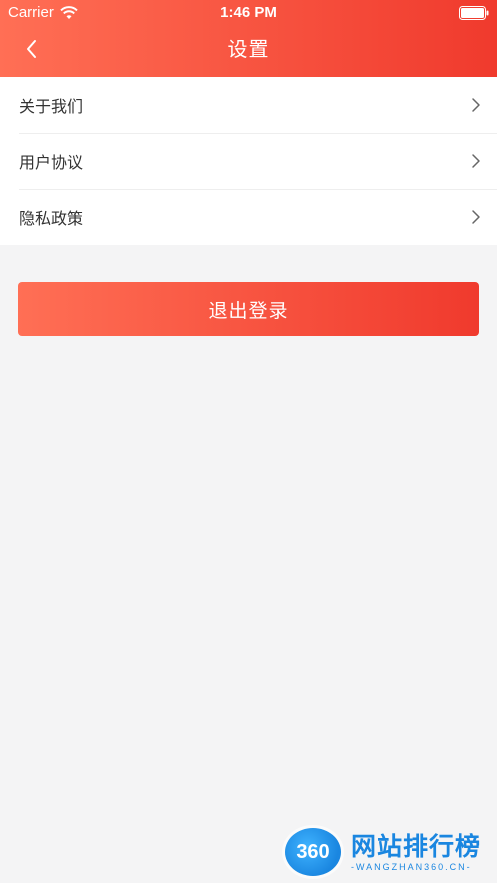 This screenshot has height=883, width=497. What do you see at coordinates (416, 846) in the screenshot?
I see `watermark-title: 网站排行榜` at bounding box center [416, 846].